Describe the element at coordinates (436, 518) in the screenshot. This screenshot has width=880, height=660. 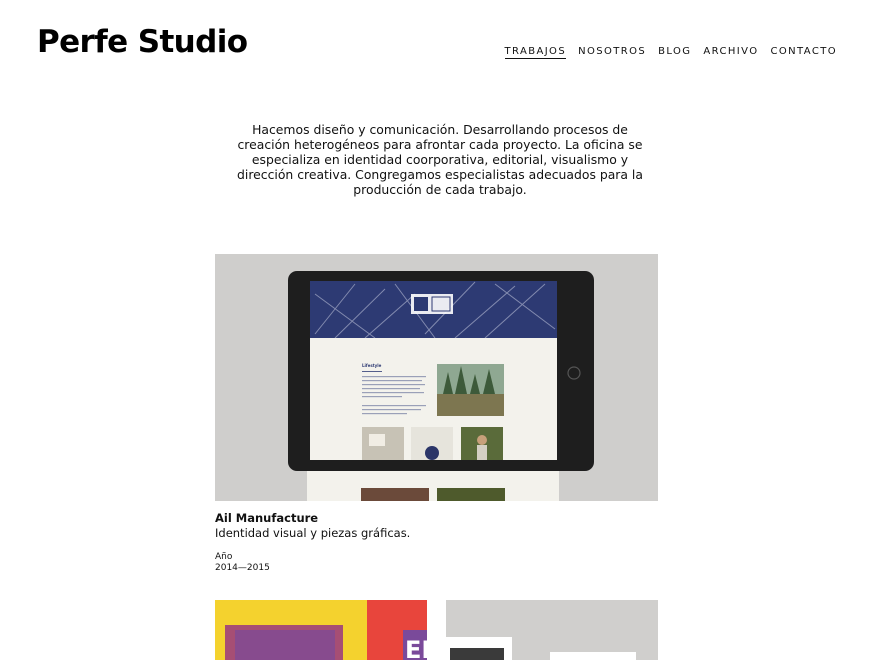
I see `project-title: Ail Manufacture` at that location.